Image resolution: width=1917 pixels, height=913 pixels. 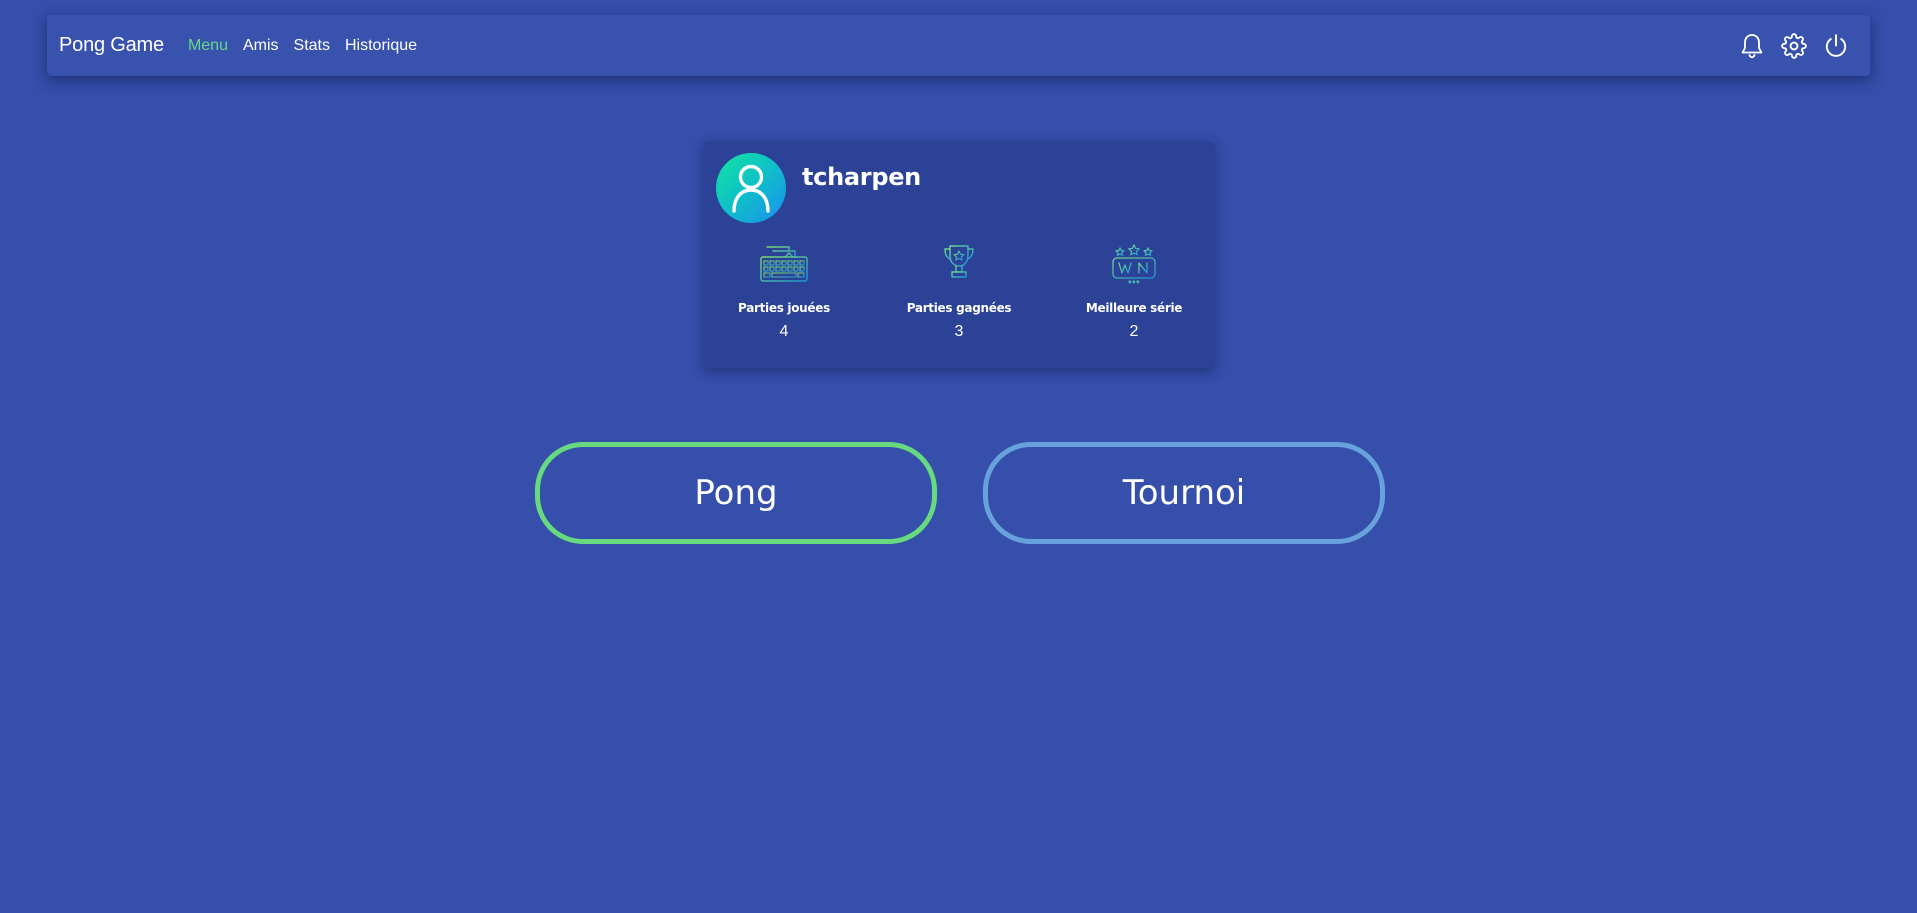 What do you see at coordinates (1752, 46) in the screenshot?
I see `bell-icon` at bounding box center [1752, 46].